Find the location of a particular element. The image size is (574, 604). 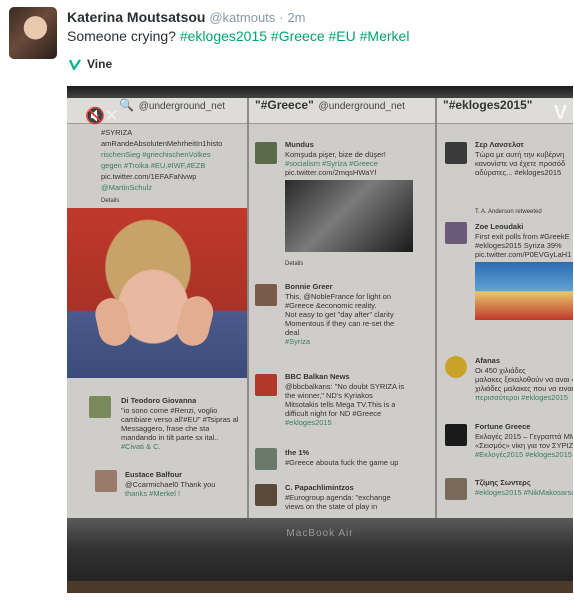

col2-t2-user: Bonnie Greer is located at coordinates (309, 286).